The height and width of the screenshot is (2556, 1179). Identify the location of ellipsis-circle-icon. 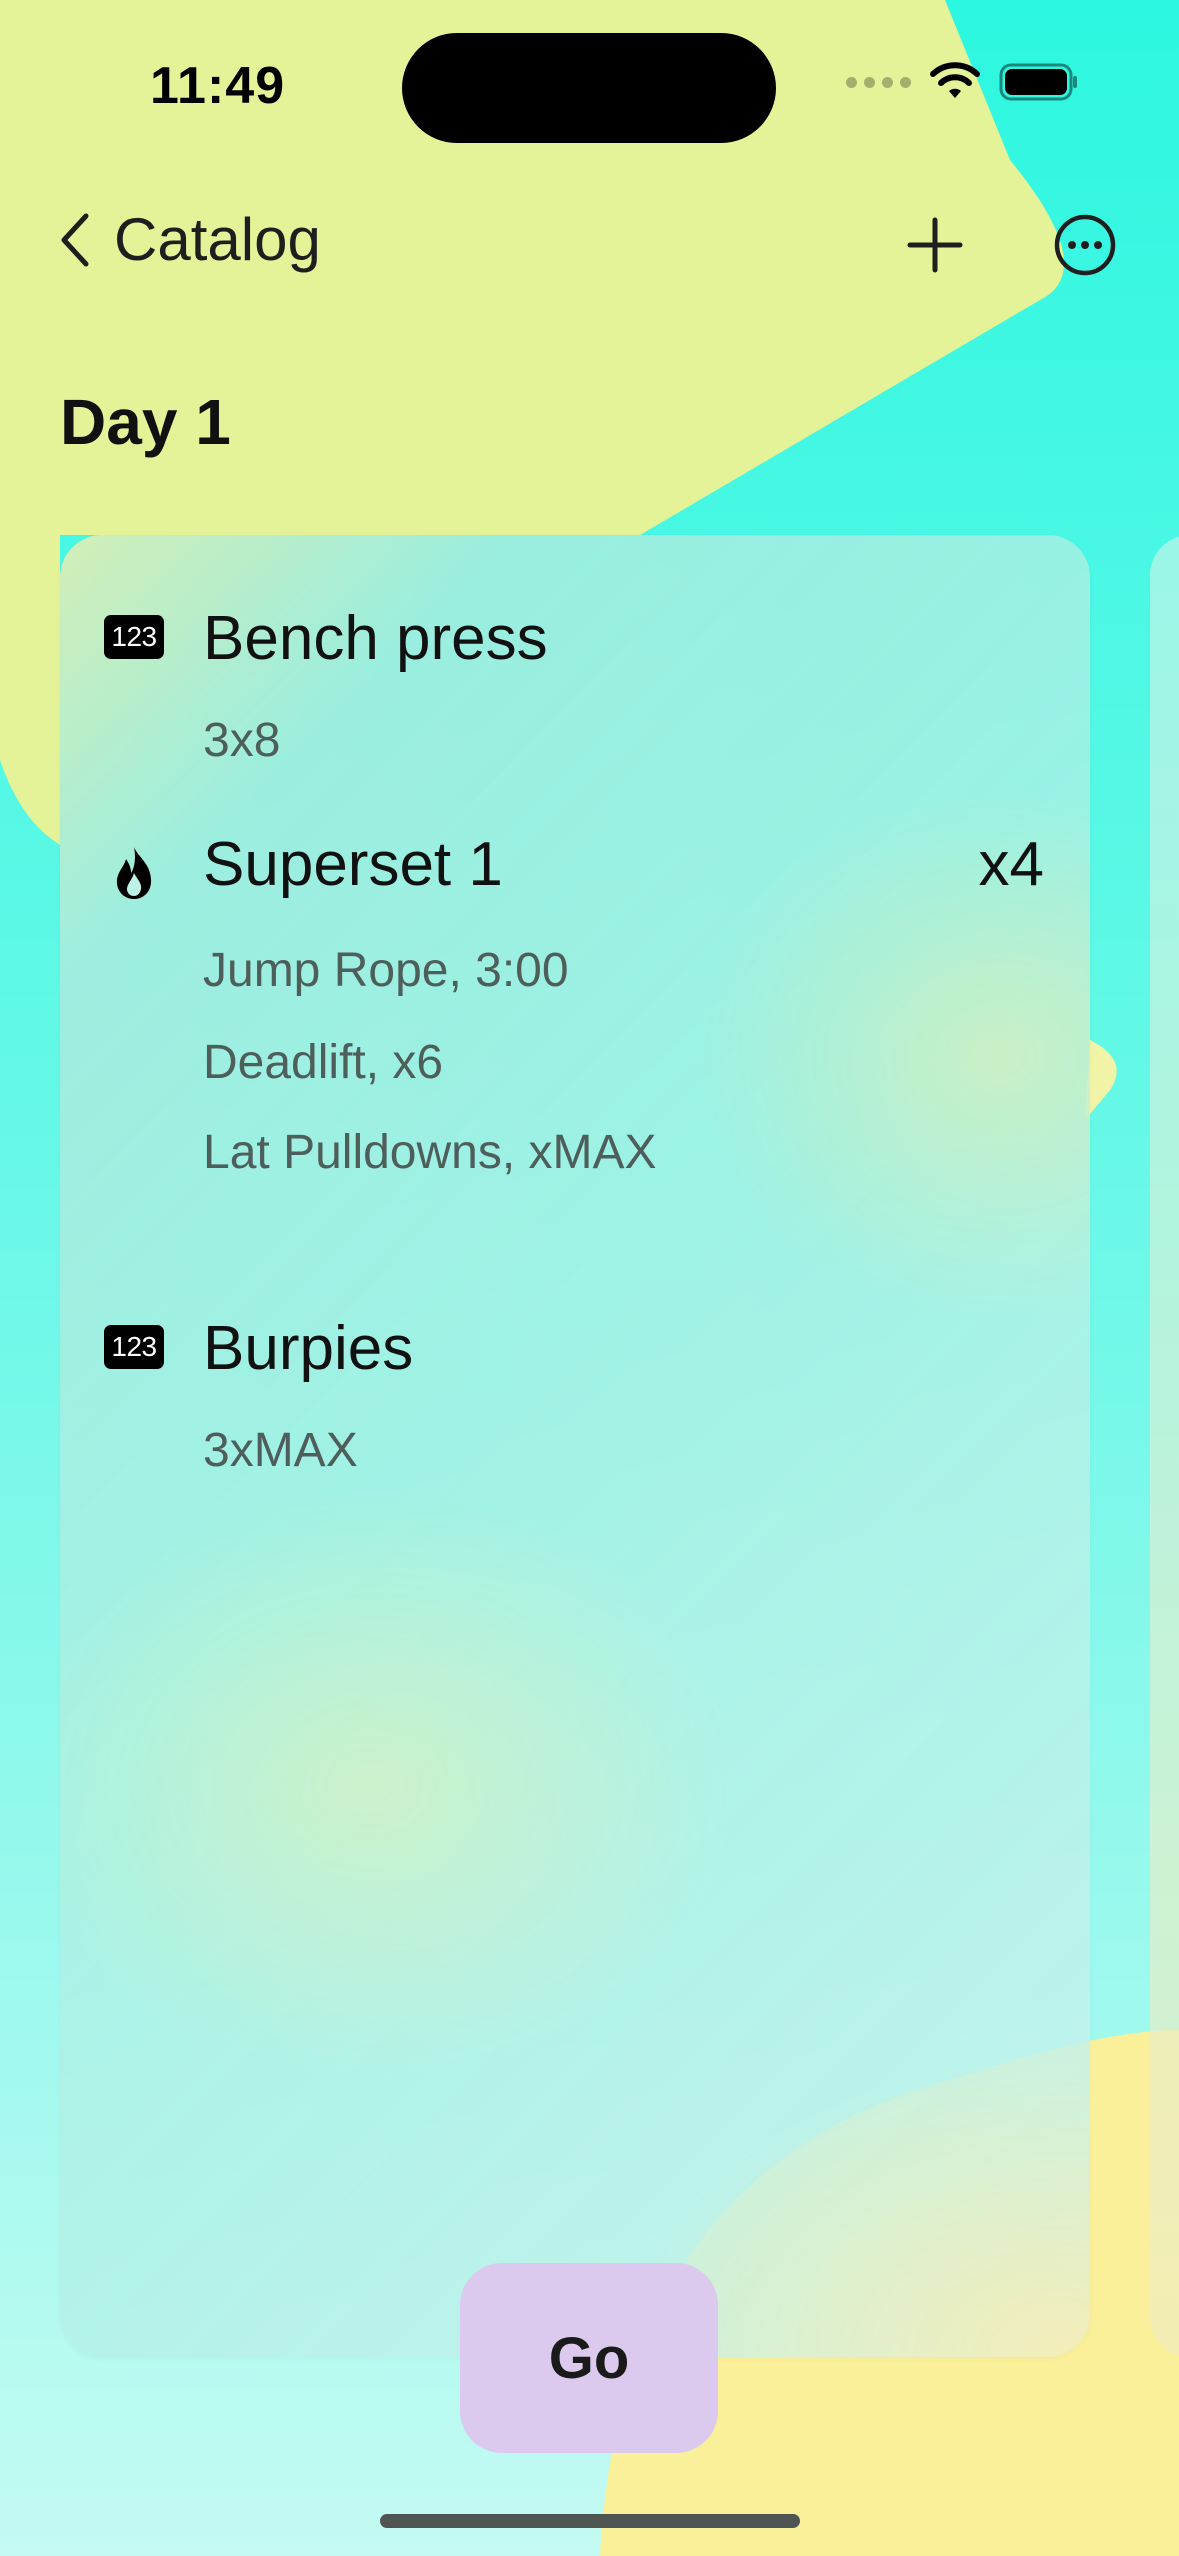
(1085, 245).